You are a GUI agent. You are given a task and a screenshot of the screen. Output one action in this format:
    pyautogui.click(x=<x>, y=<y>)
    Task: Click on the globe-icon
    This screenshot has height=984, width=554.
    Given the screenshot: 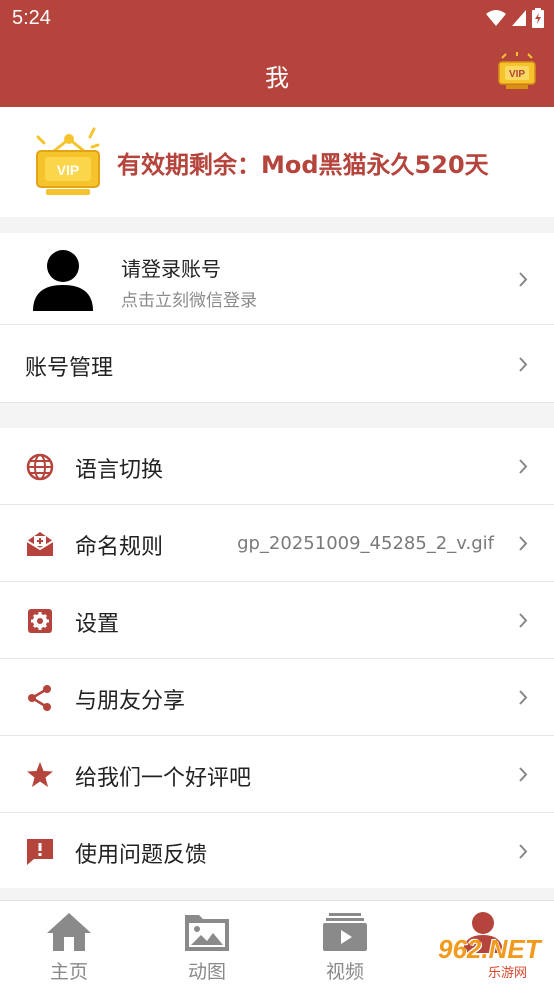 What is the action you would take?
    pyautogui.click(x=40, y=467)
    